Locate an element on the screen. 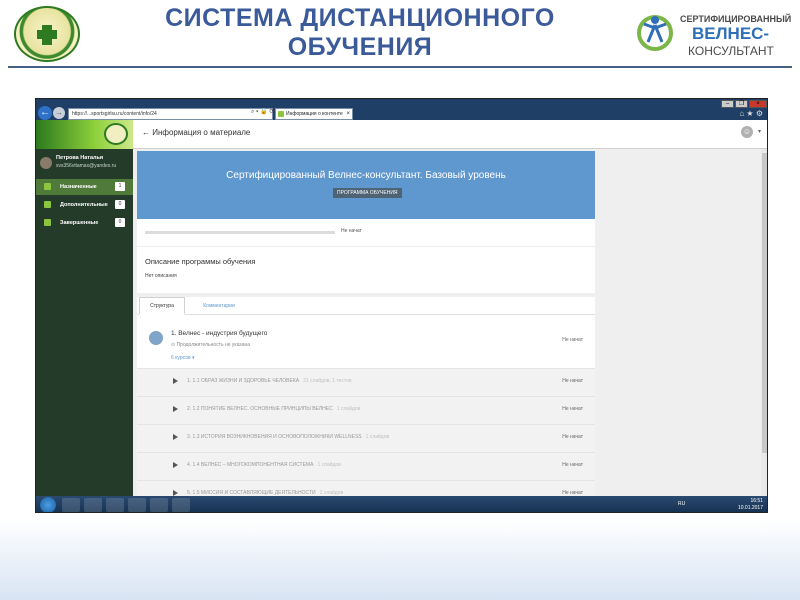  tab-comments: Комментарии is located at coordinates (219, 306).